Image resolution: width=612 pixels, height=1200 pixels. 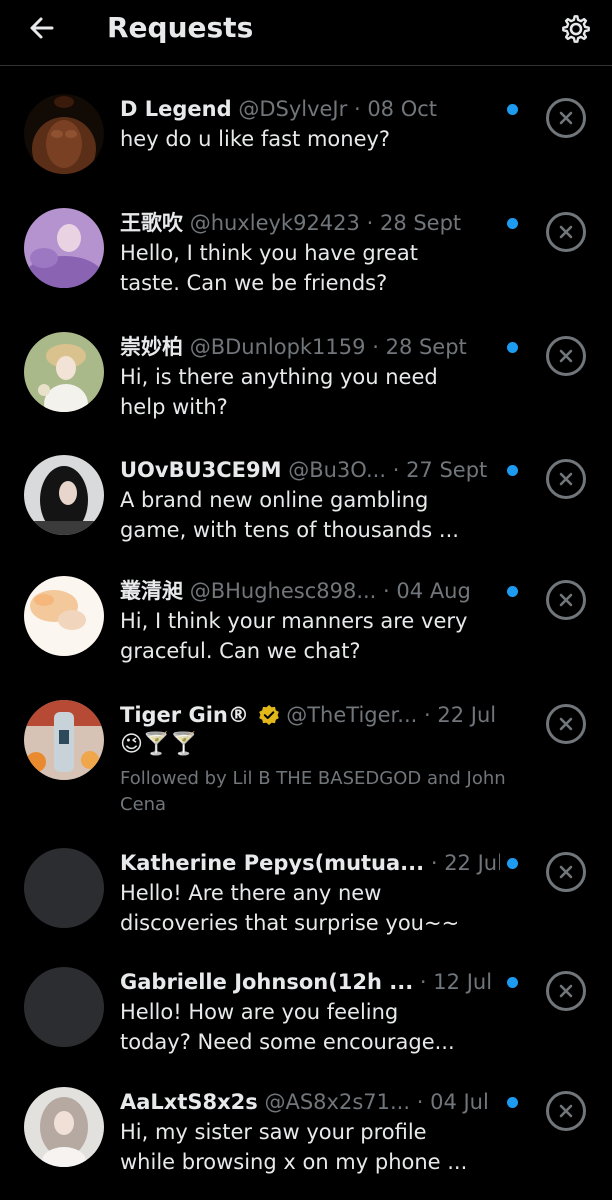 I want to click on request-header: 崇妙柏 @BDunlopk1159 · 28 Sept, so click(x=310, y=347).